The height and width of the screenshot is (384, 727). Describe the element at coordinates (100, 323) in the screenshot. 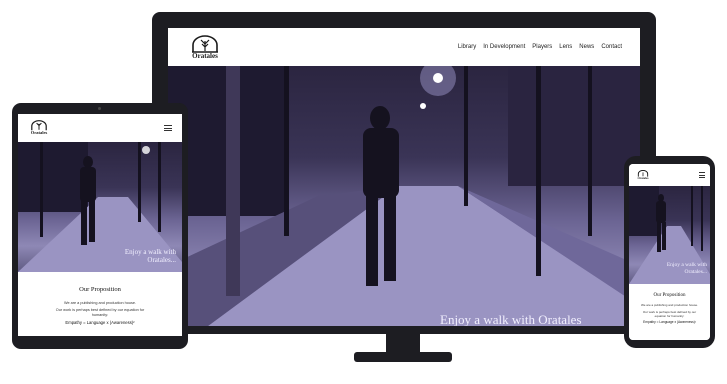

I see `tablet-proposition-equation: Empathy = Language x (Awareness)²` at that location.